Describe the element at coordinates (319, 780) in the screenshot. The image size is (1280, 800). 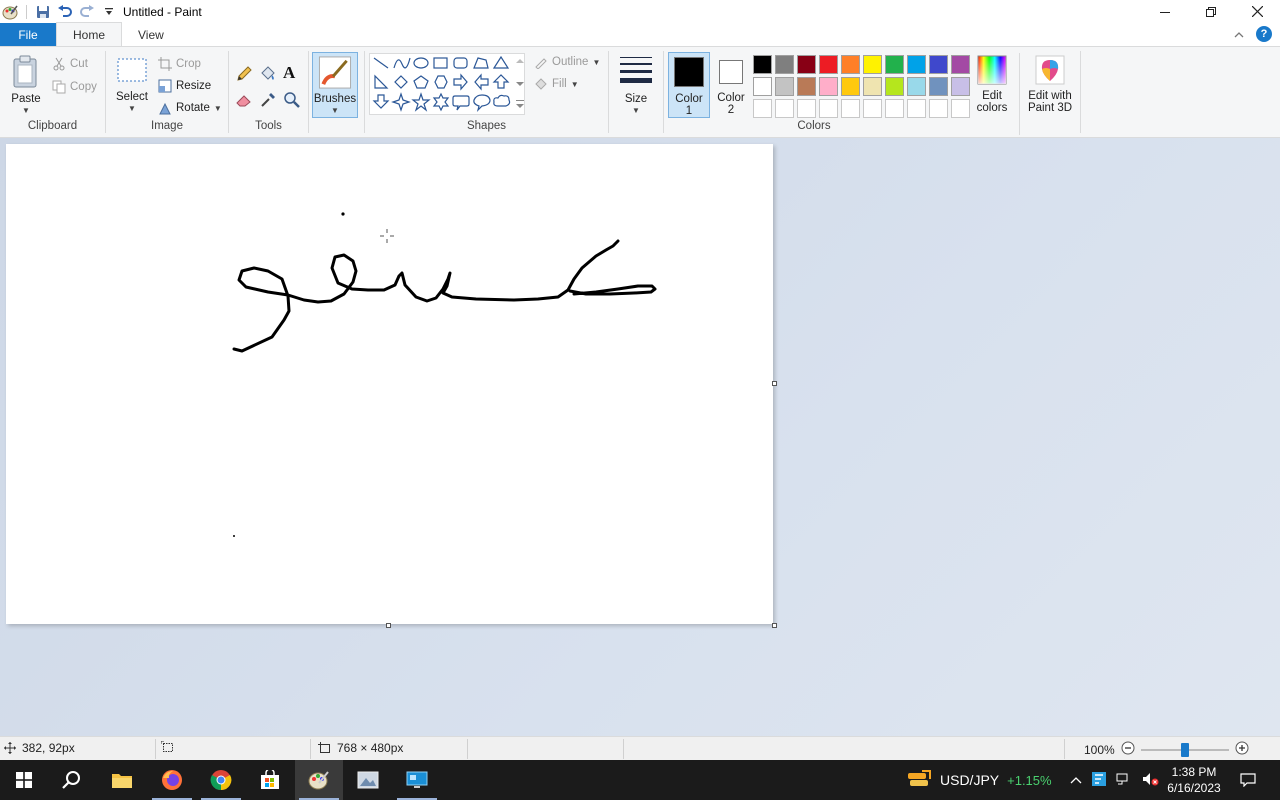
I see `paint-taskbar-button` at that location.